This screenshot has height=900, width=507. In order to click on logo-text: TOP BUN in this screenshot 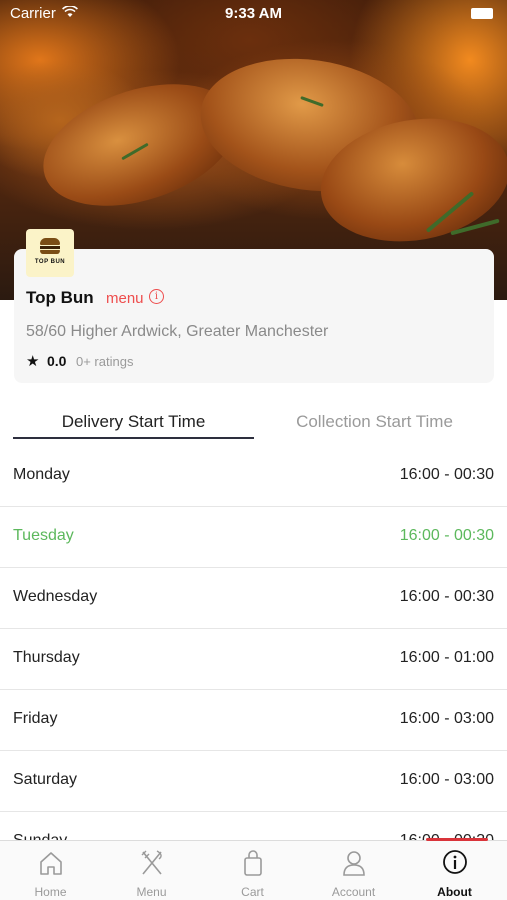, I will do `click(50, 262)`.